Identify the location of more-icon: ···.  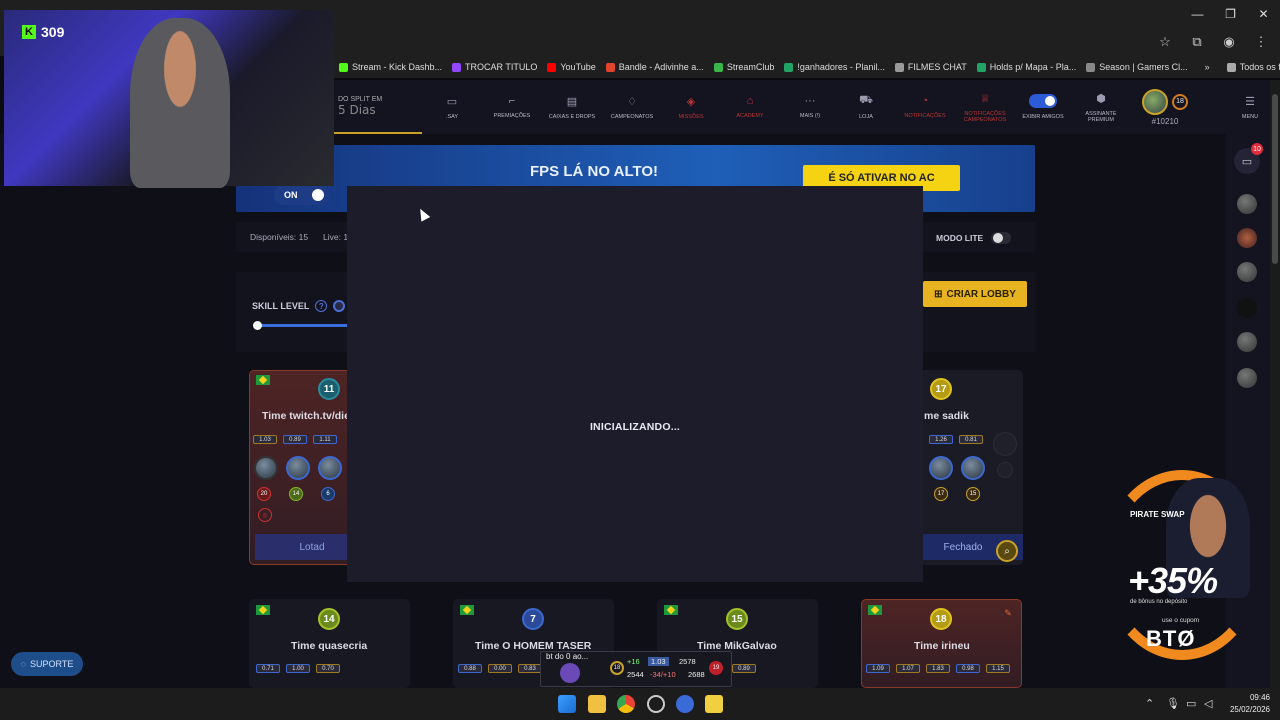
(810, 101).